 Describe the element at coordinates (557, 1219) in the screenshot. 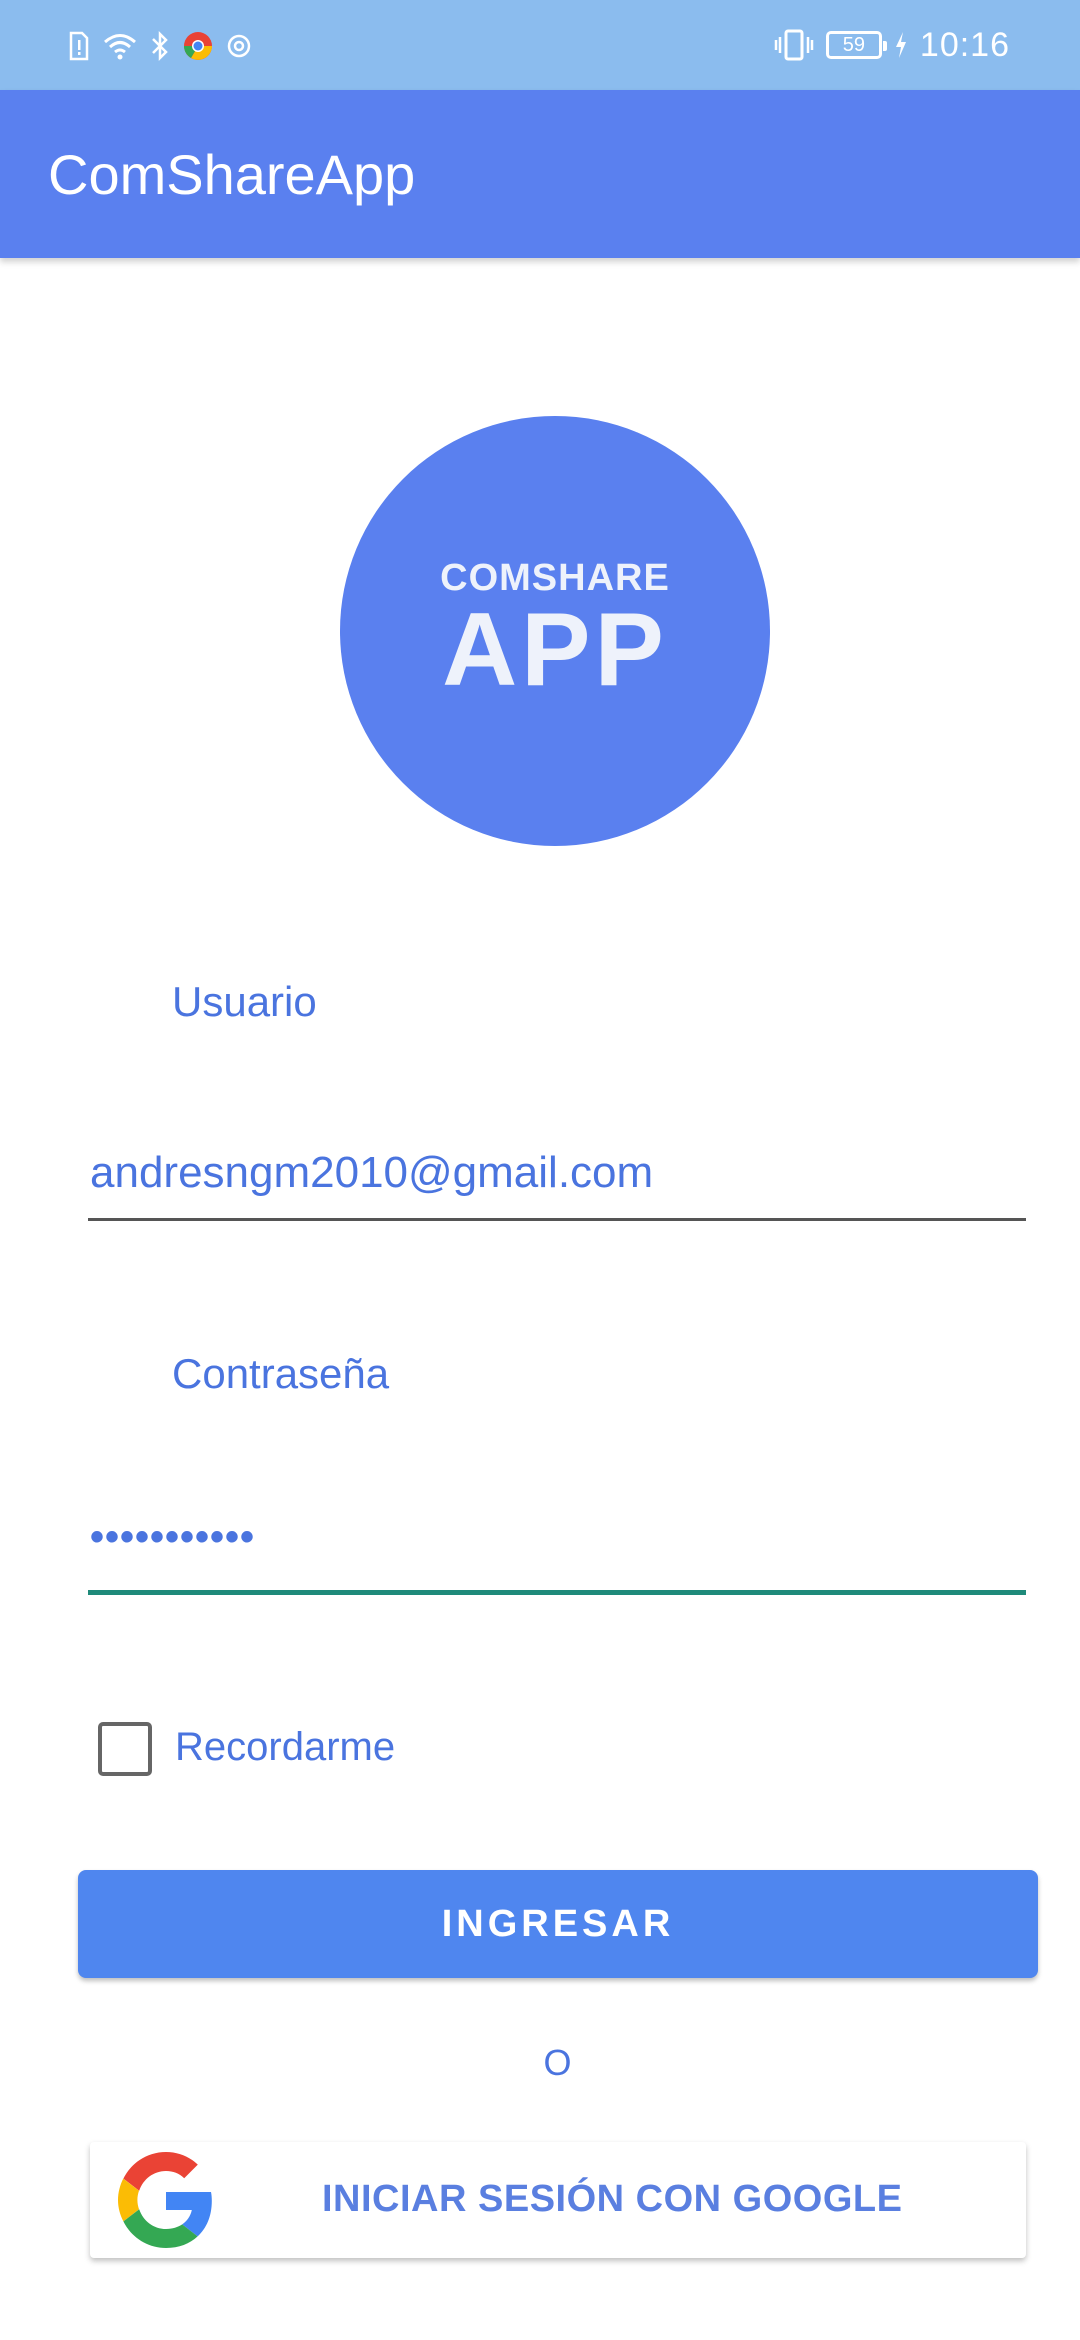

I see `username-underline` at that location.